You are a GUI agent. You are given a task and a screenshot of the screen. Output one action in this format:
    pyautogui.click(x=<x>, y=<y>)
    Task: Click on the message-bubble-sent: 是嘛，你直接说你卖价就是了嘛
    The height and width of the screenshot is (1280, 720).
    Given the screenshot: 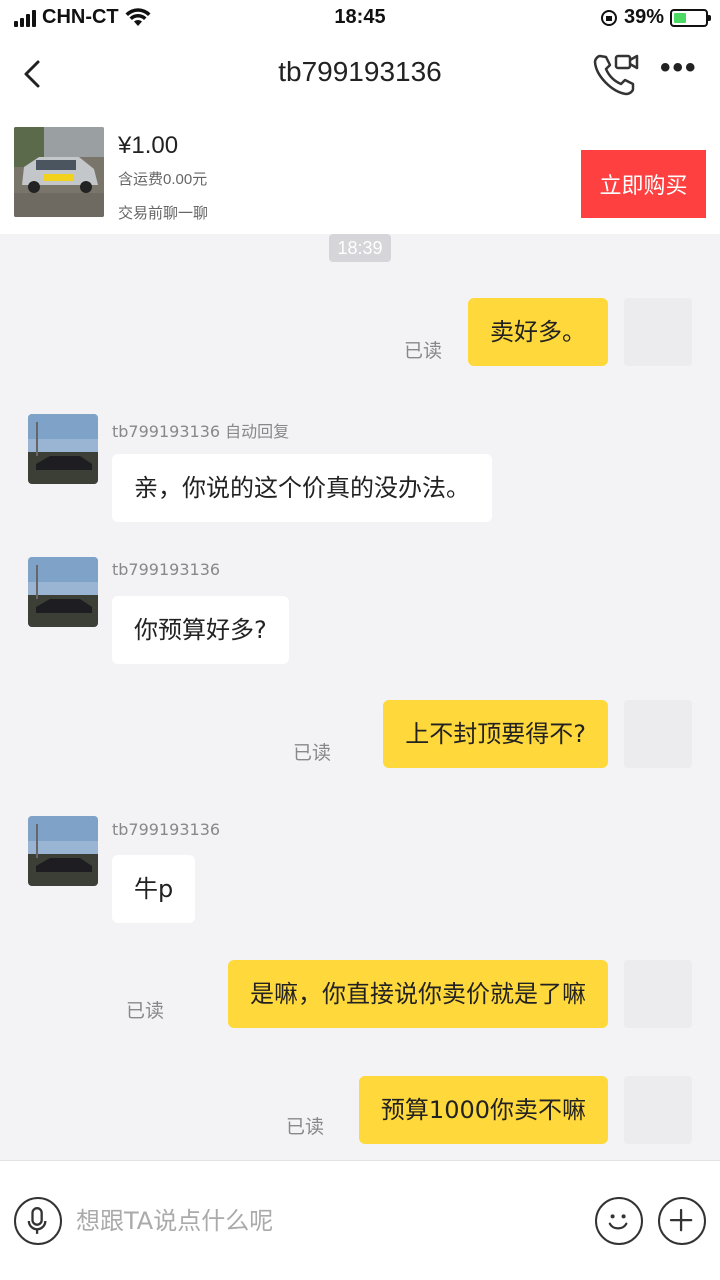 What is the action you would take?
    pyautogui.click(x=418, y=994)
    